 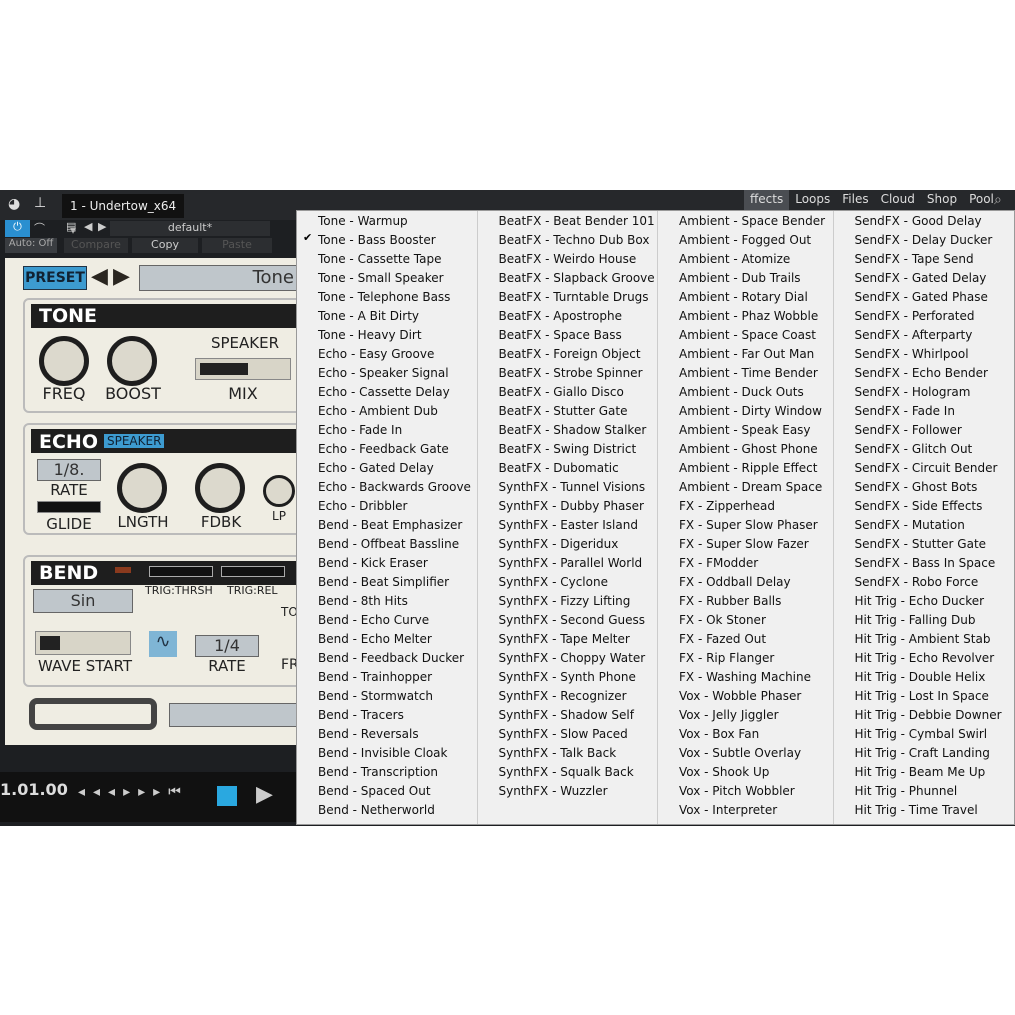 I want to click on menu-item: BeatFX - Strobe Spinner, so click(x=571, y=373).